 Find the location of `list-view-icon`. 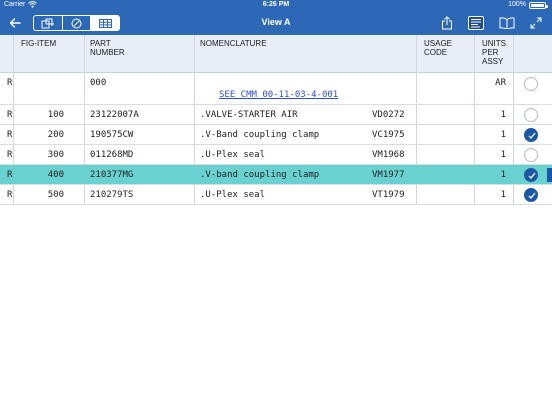

list-view-icon is located at coordinates (476, 23).